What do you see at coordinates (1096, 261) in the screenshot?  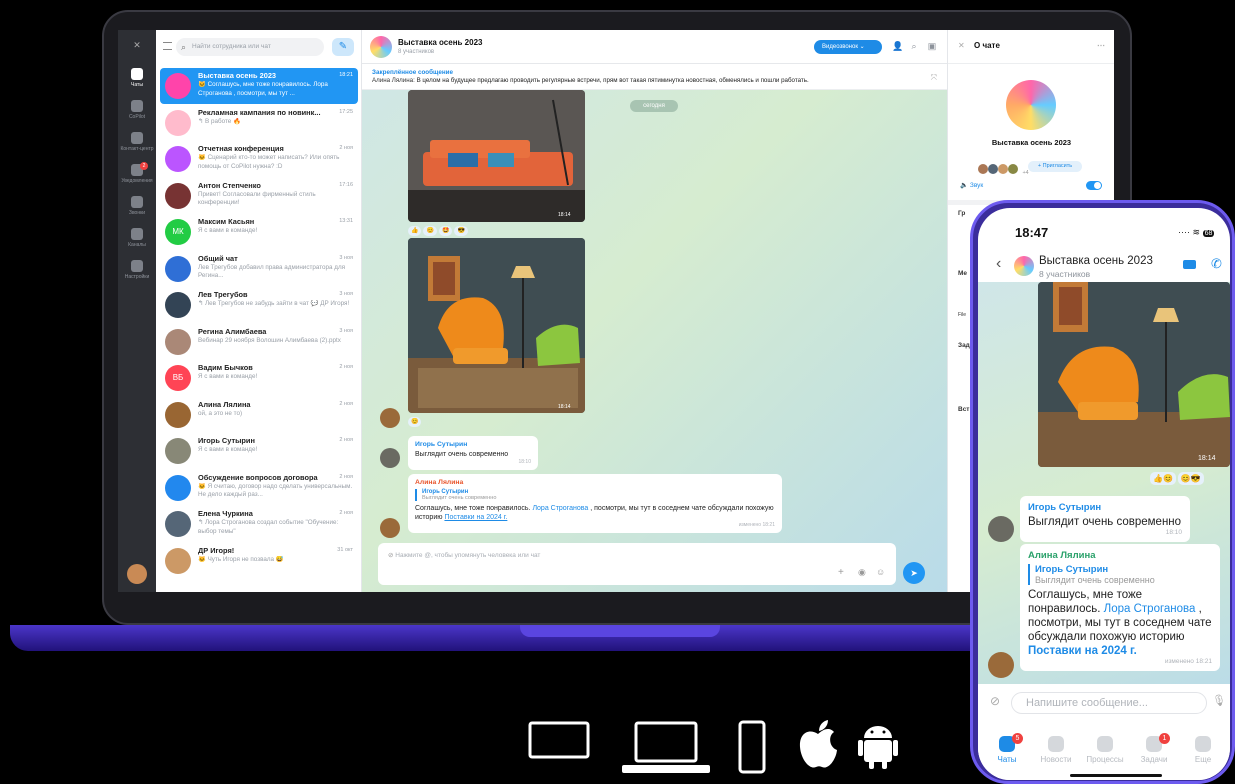 I see `mobile-chat-title: Выставка осень 2023` at bounding box center [1096, 261].